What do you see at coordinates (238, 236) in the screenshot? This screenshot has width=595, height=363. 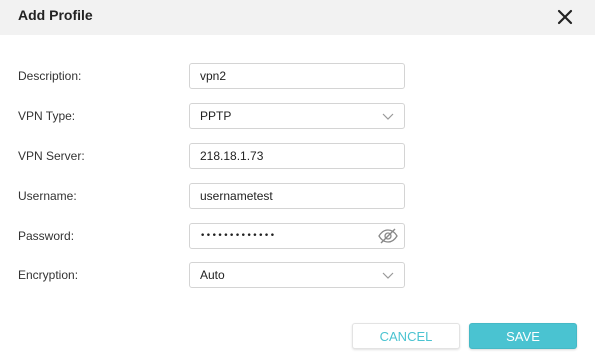 I see `password-value: •••••••••••••` at bounding box center [238, 236].